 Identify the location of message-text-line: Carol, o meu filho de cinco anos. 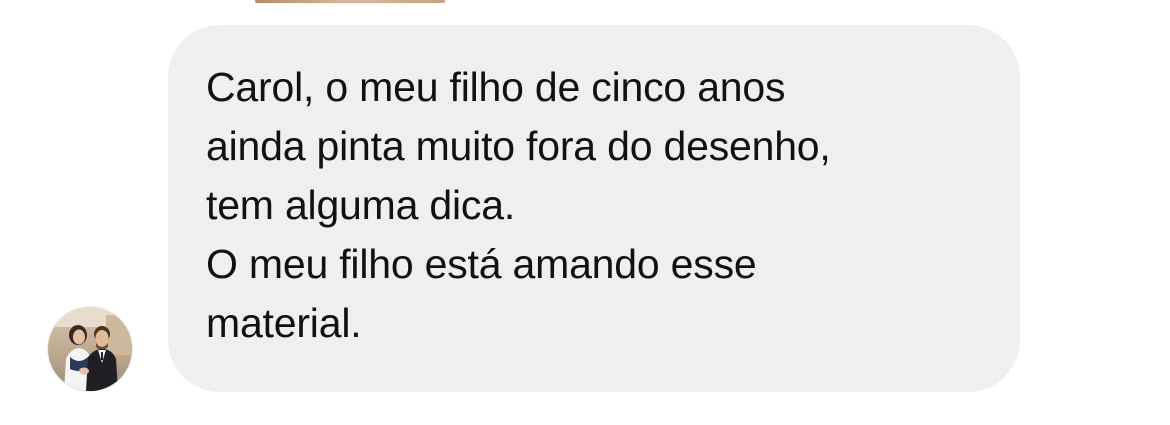
(496, 87).